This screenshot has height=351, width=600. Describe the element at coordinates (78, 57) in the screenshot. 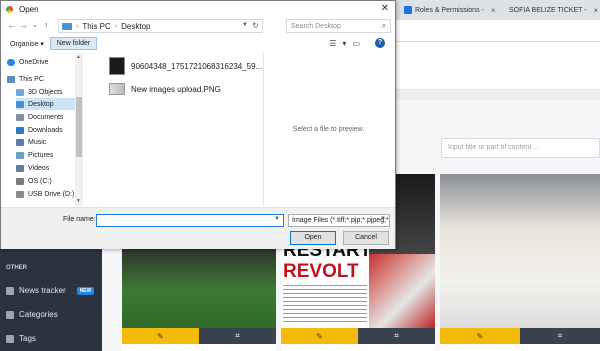

I see `scroll-up-icon: ▲` at that location.